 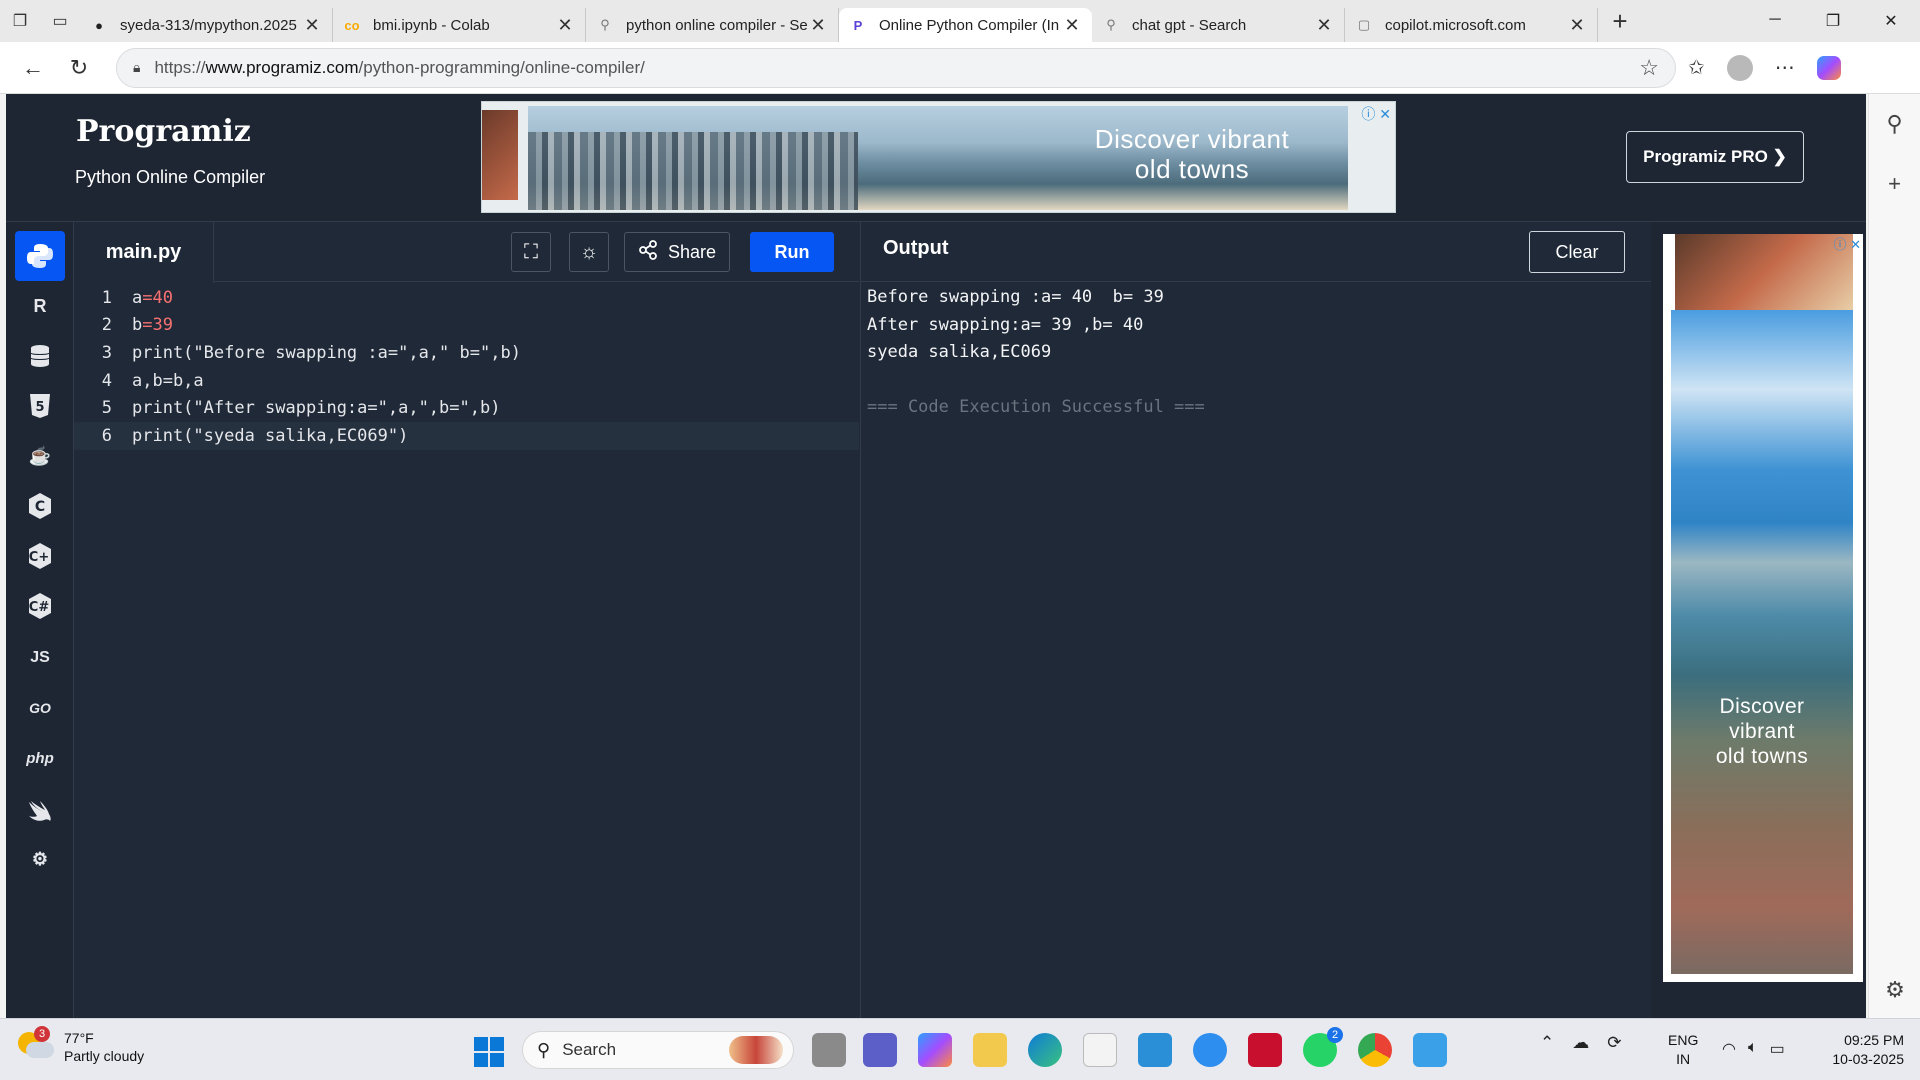 What do you see at coordinates (756, 1050) in the screenshot?
I see `search-highlight-image` at bounding box center [756, 1050].